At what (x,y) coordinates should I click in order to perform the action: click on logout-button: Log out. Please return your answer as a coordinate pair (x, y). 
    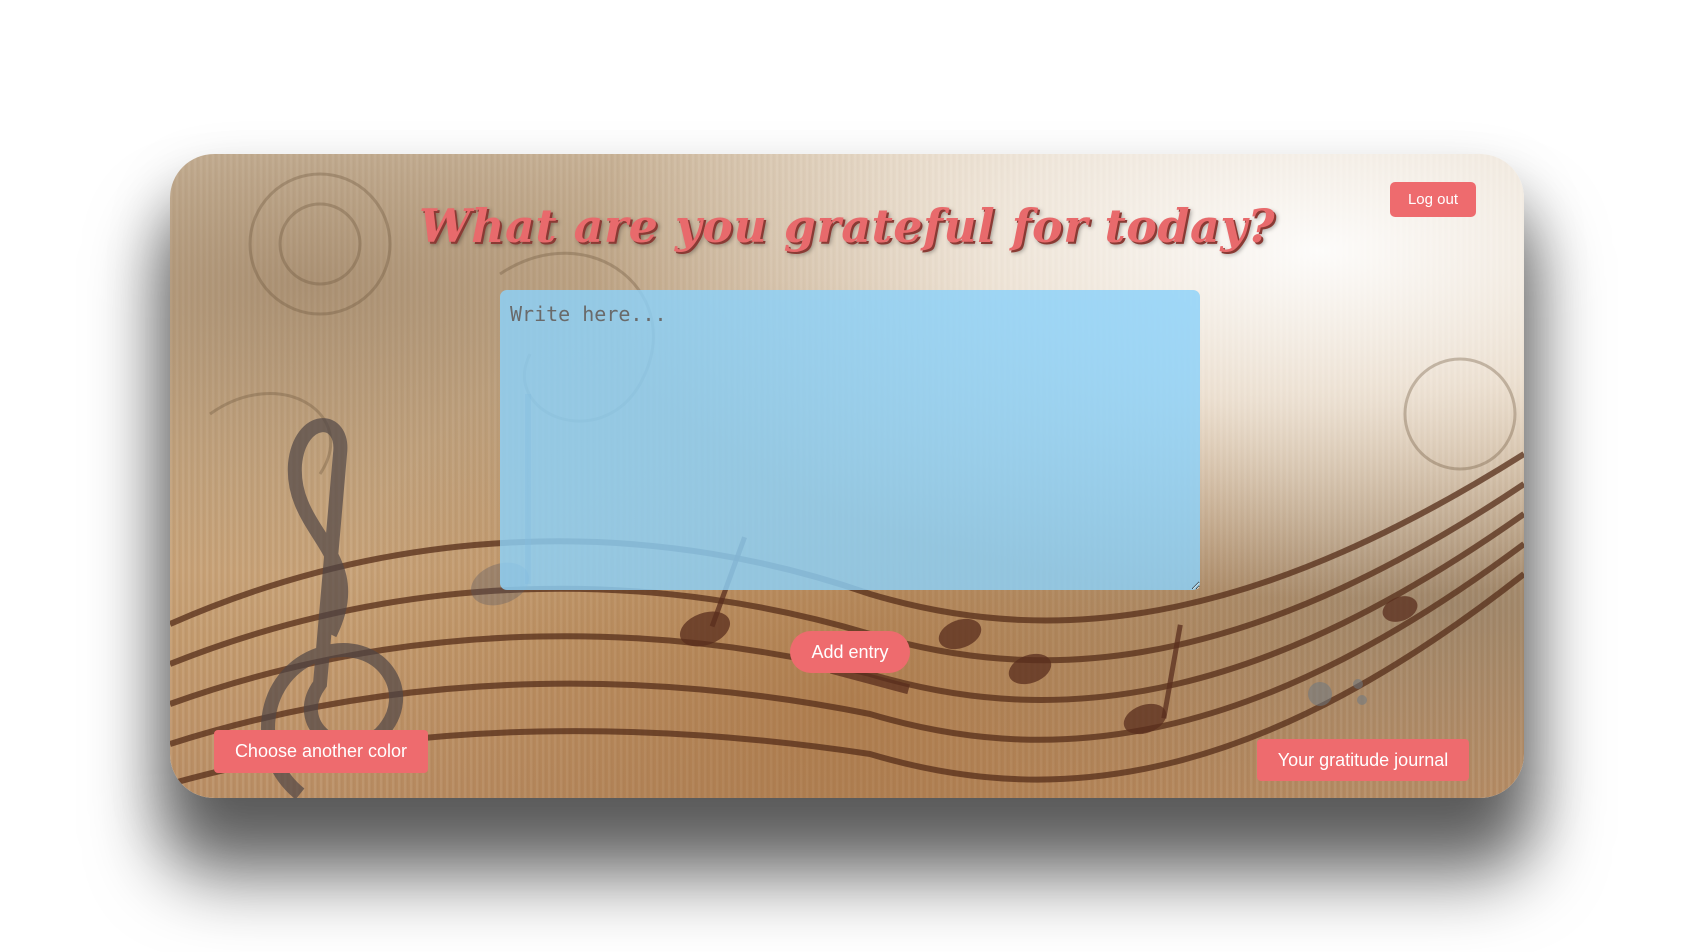
    Looking at the image, I should click on (1433, 199).